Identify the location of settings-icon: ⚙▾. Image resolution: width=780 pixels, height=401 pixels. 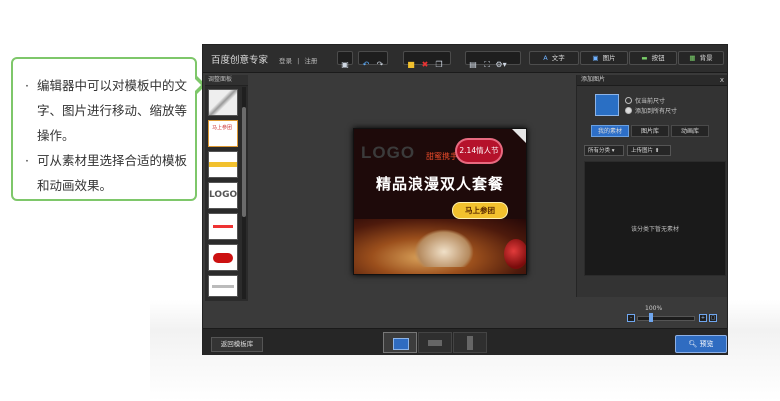
(501, 65).